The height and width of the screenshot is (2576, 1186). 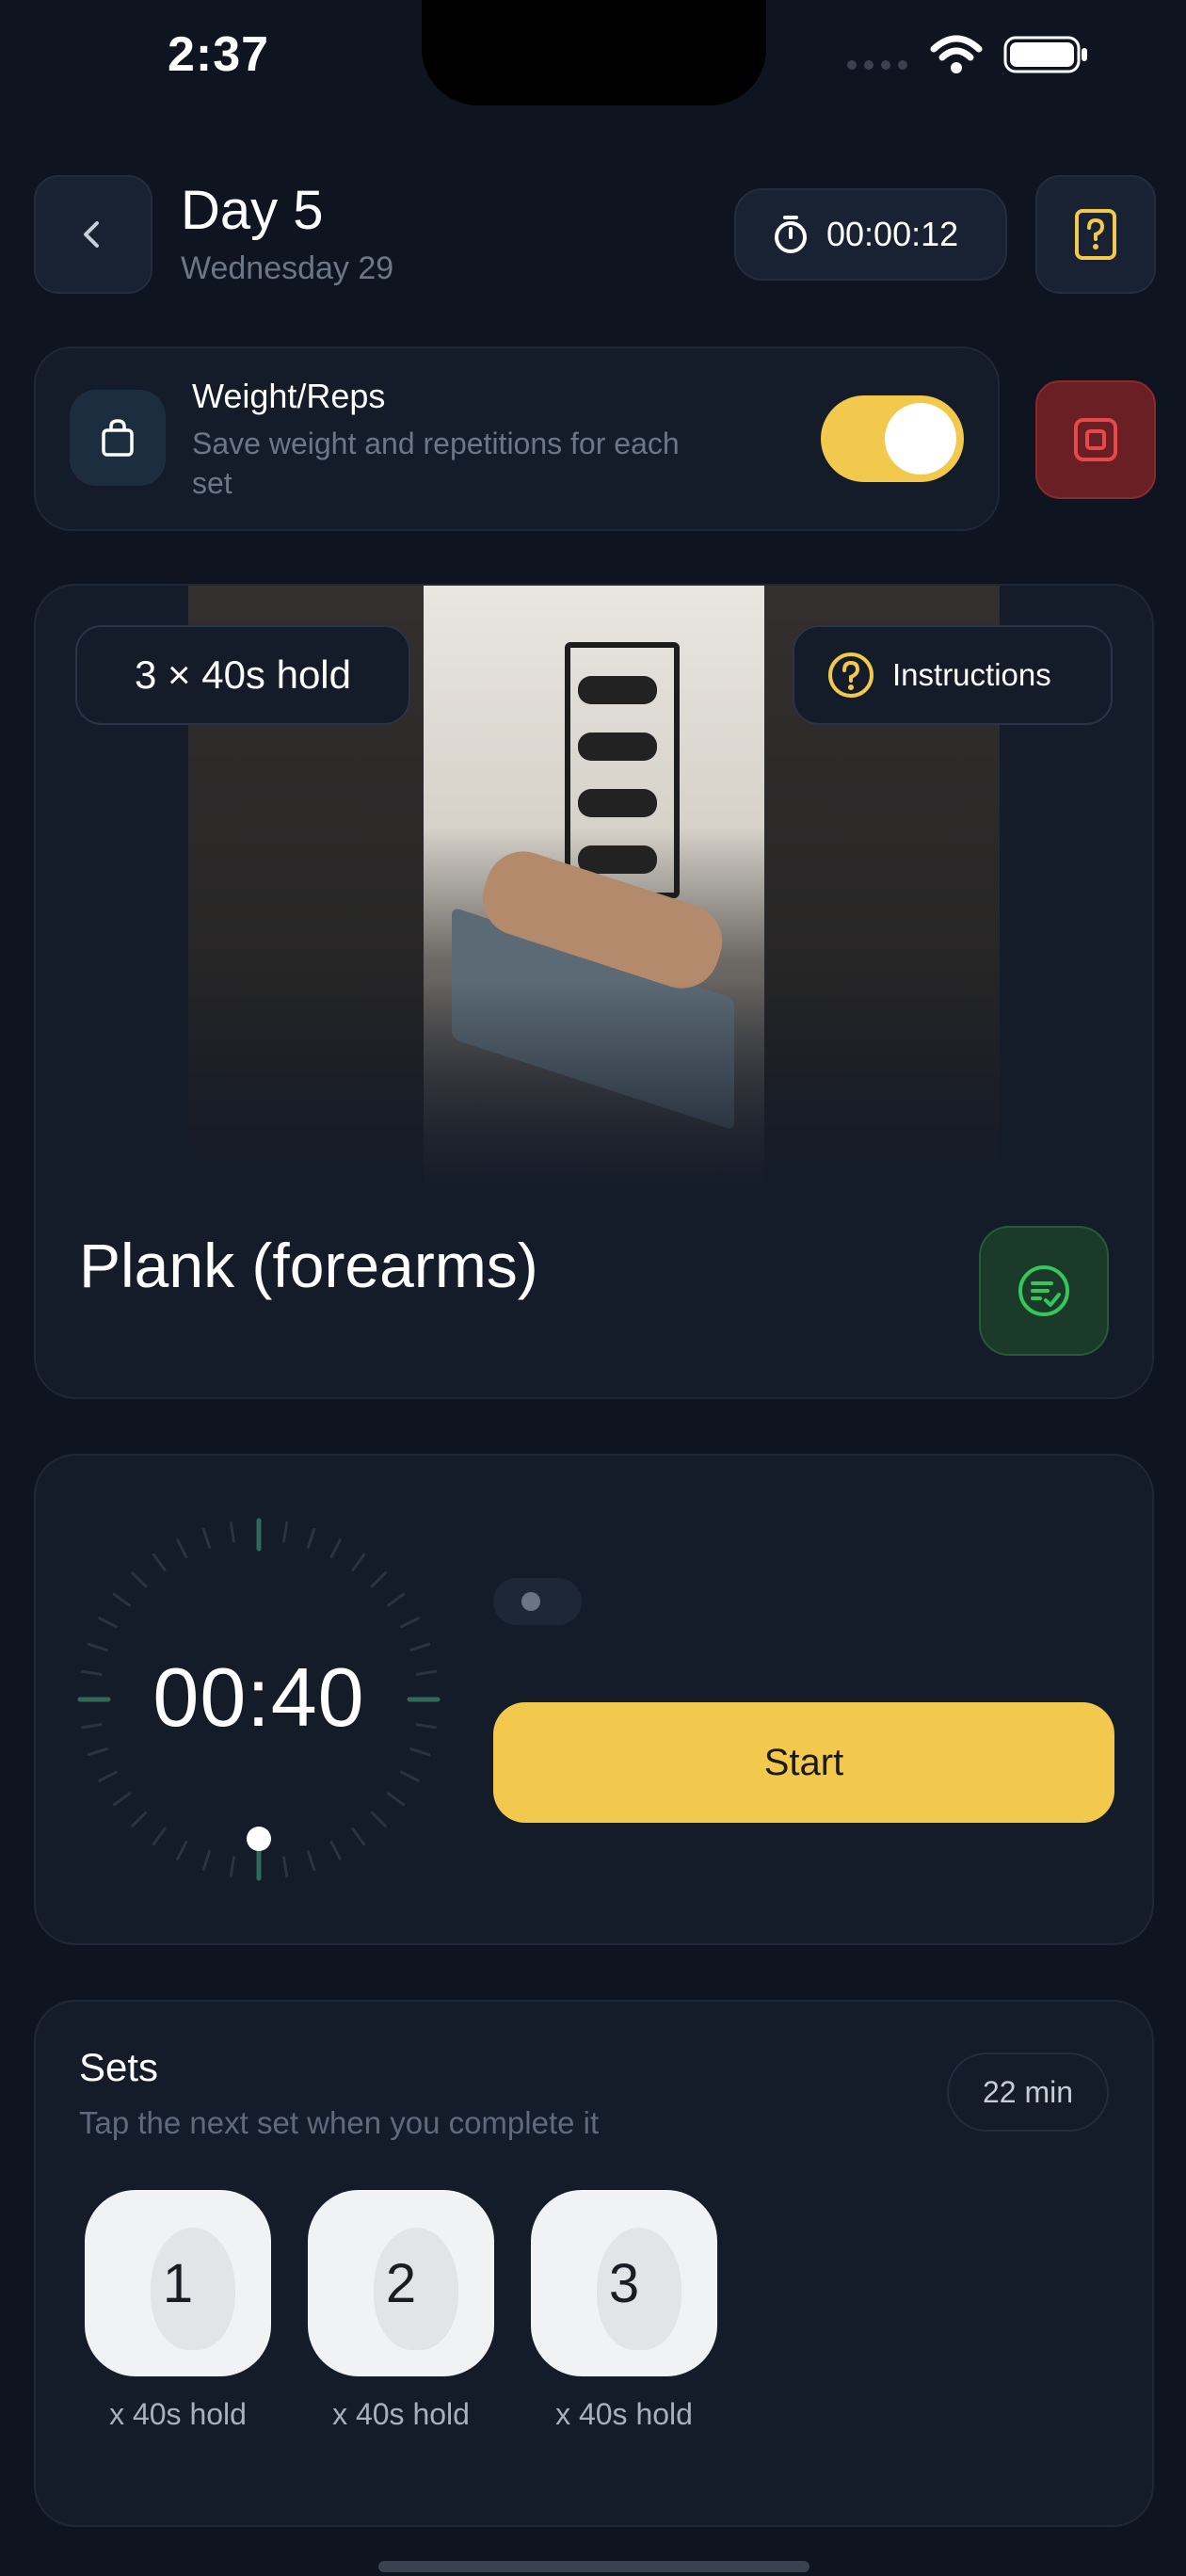 I want to click on battery-icon, so click(x=1046, y=57).